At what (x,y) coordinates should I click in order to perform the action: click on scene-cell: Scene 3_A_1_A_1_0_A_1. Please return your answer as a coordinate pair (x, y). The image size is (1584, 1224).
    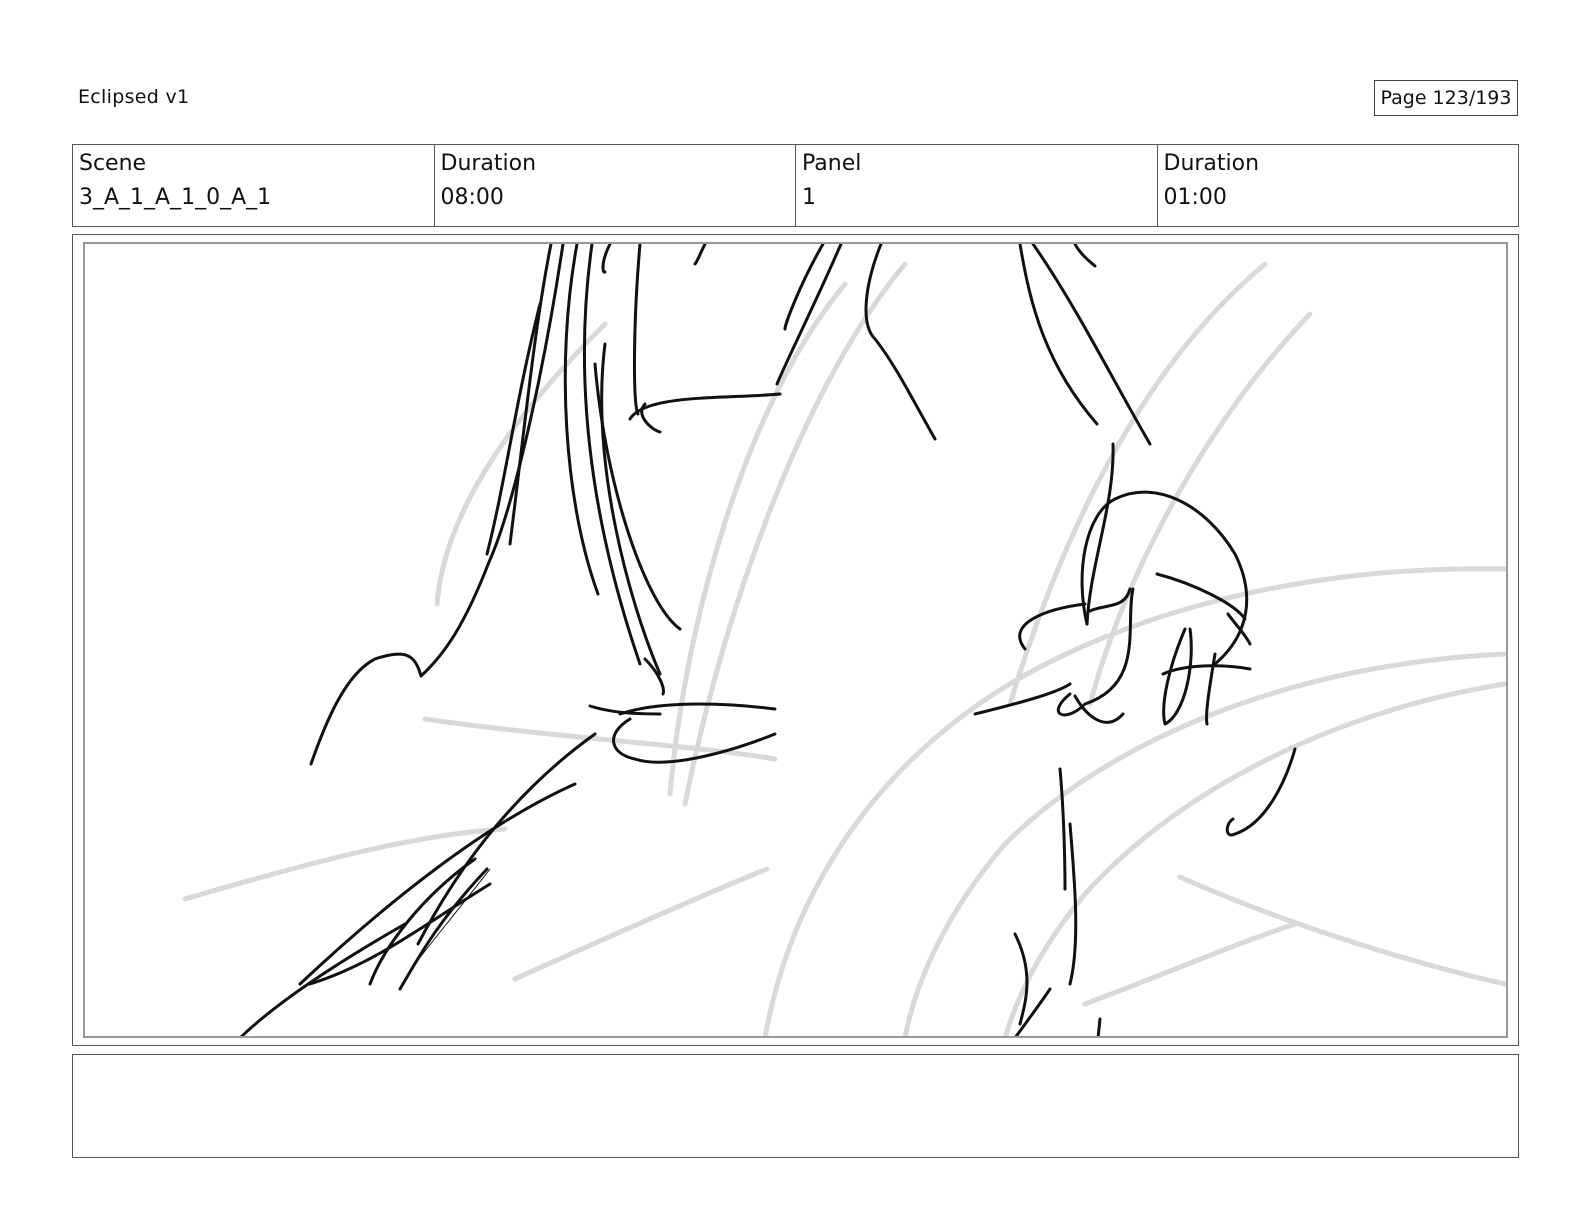
    Looking at the image, I should click on (254, 185).